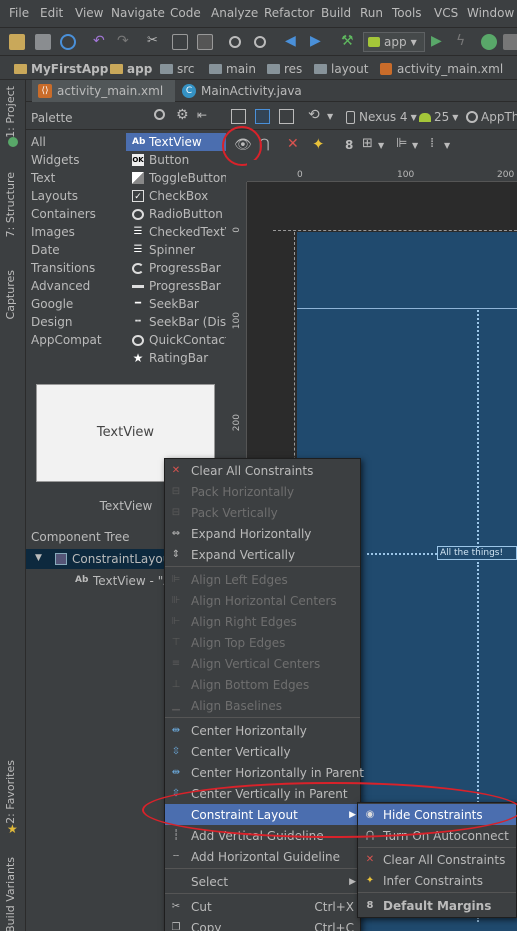 This screenshot has height=931, width=517. I want to click on redo-icon: ↷, so click(125, 42).